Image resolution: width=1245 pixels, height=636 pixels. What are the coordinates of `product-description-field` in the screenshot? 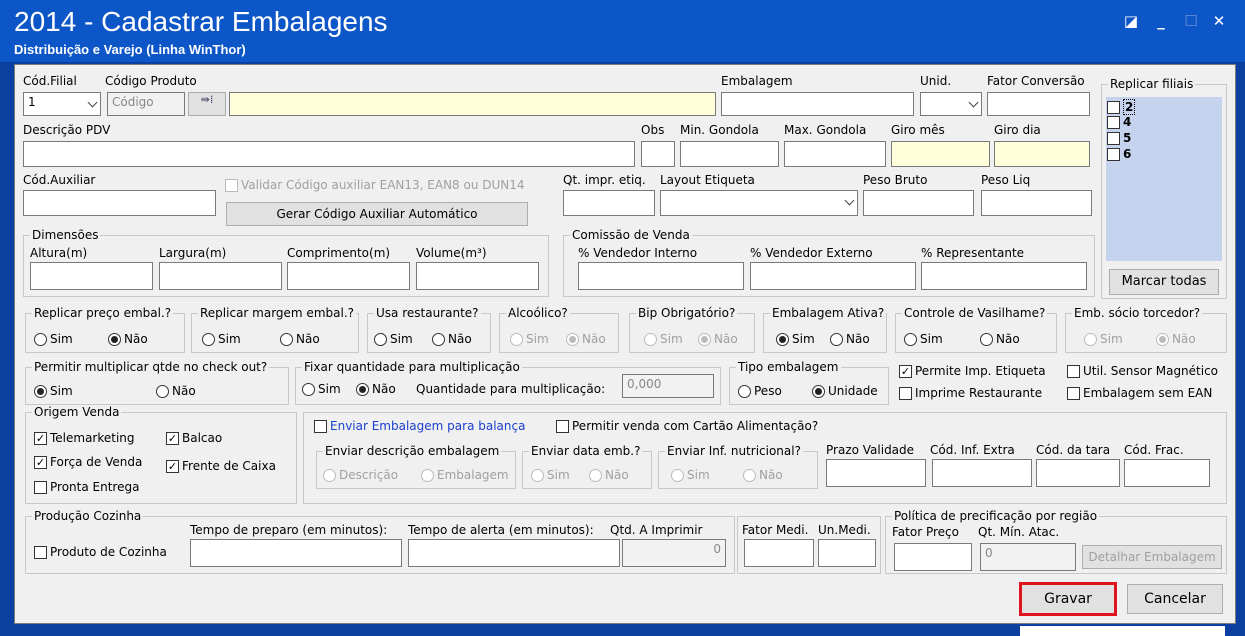 It's located at (472, 104).